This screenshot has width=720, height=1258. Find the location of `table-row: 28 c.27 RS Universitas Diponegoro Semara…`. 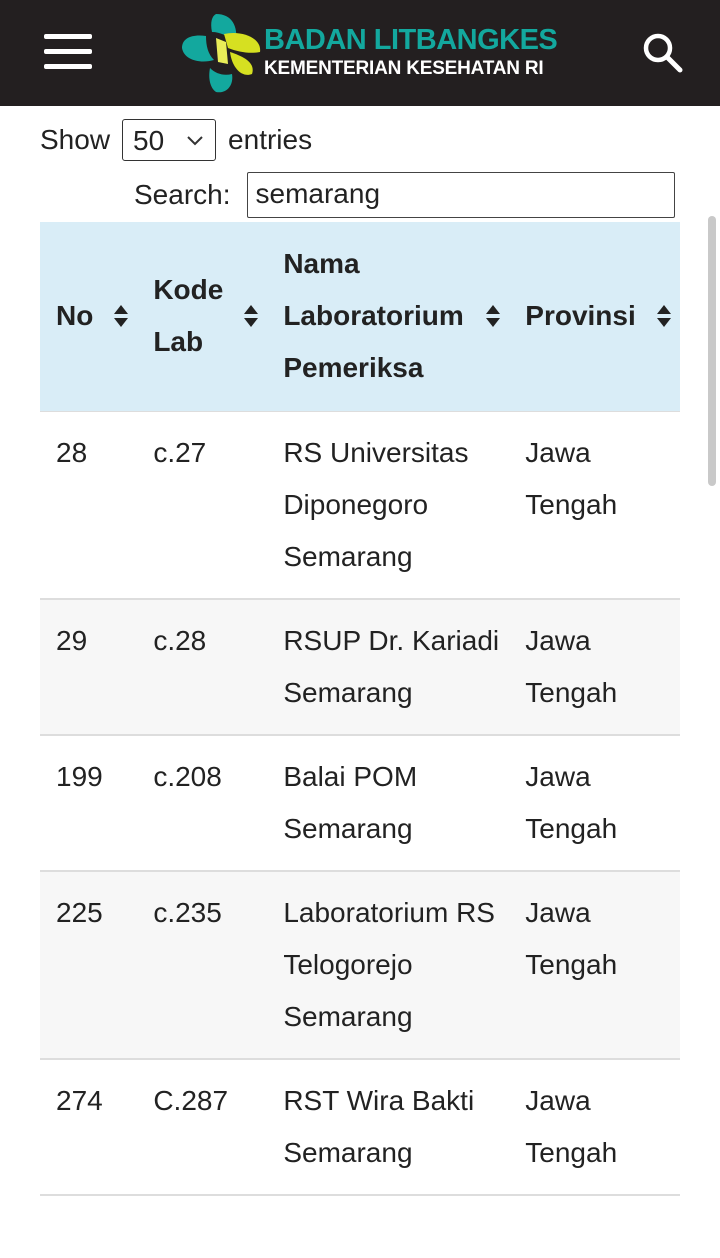

table-row: 28 c.27 RS Universitas Diponegoro Semara… is located at coordinates (360, 505).